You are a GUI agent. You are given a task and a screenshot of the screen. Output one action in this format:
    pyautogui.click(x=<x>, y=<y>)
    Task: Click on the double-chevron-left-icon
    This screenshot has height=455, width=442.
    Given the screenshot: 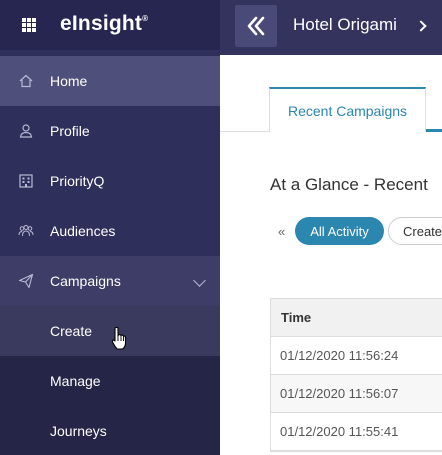 What is the action you would take?
    pyautogui.click(x=256, y=26)
    